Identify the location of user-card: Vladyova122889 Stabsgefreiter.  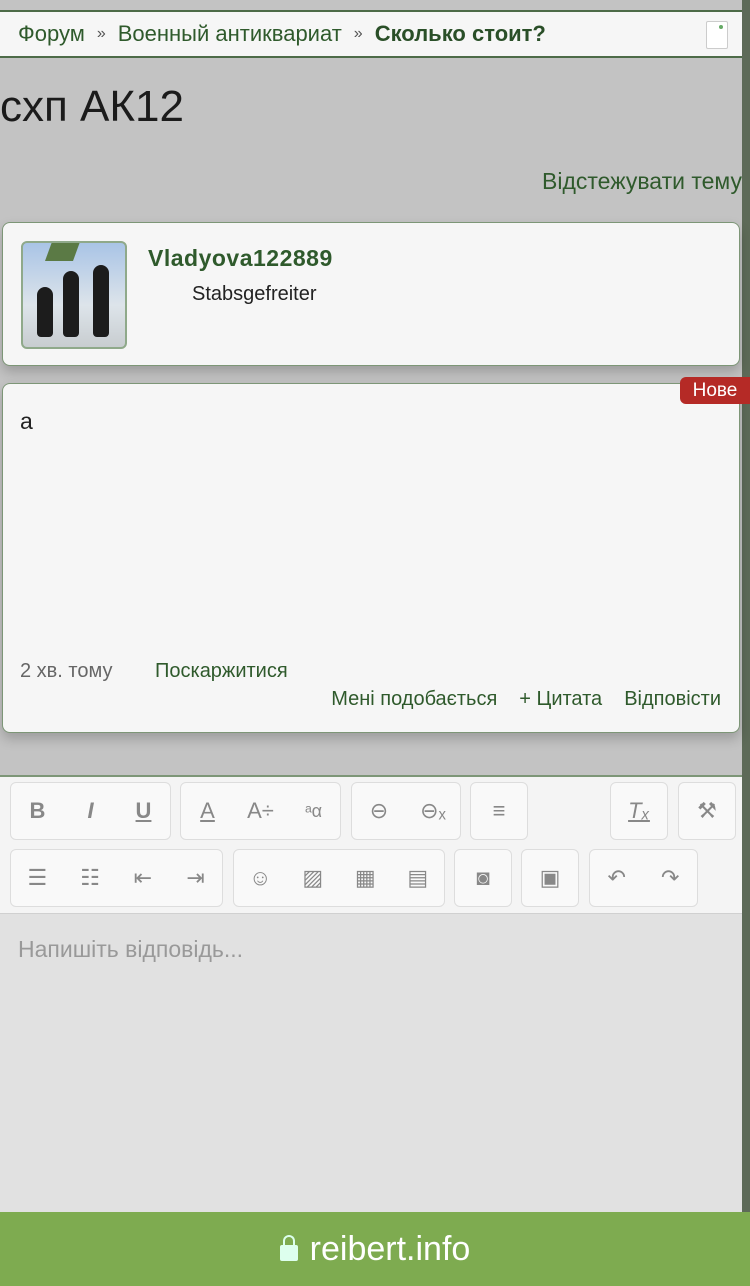
(371, 294).